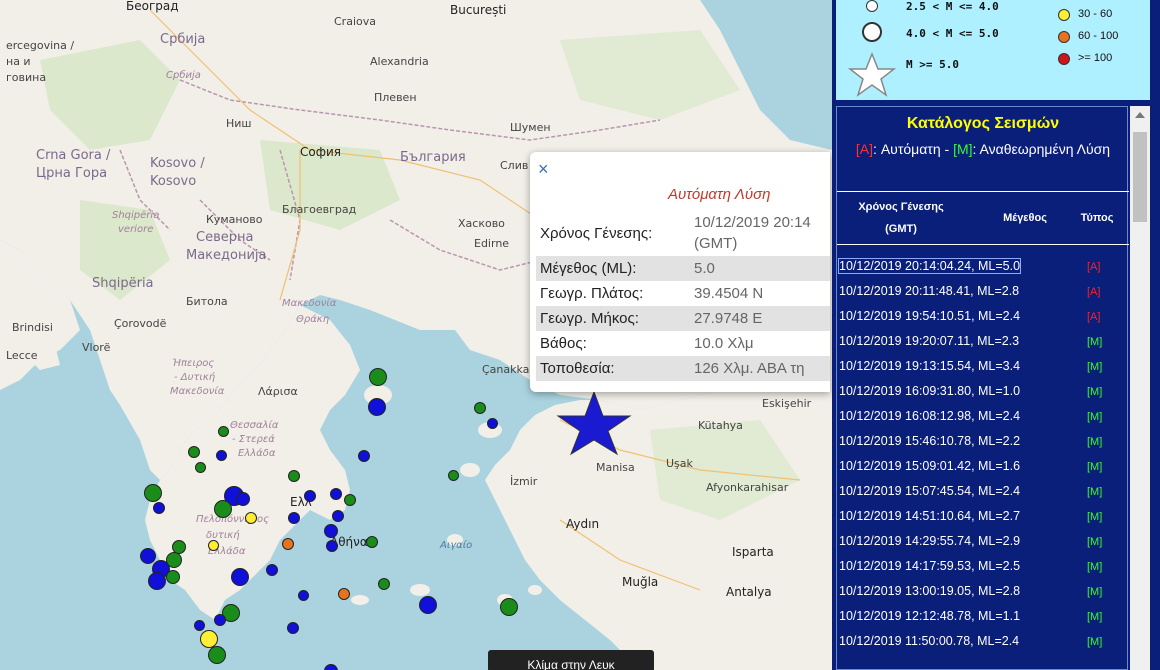 This screenshot has height=670, width=1160. Describe the element at coordinates (73, 155) in the screenshot. I see `map-label-crna-gora-1: Crna Gora /` at that location.